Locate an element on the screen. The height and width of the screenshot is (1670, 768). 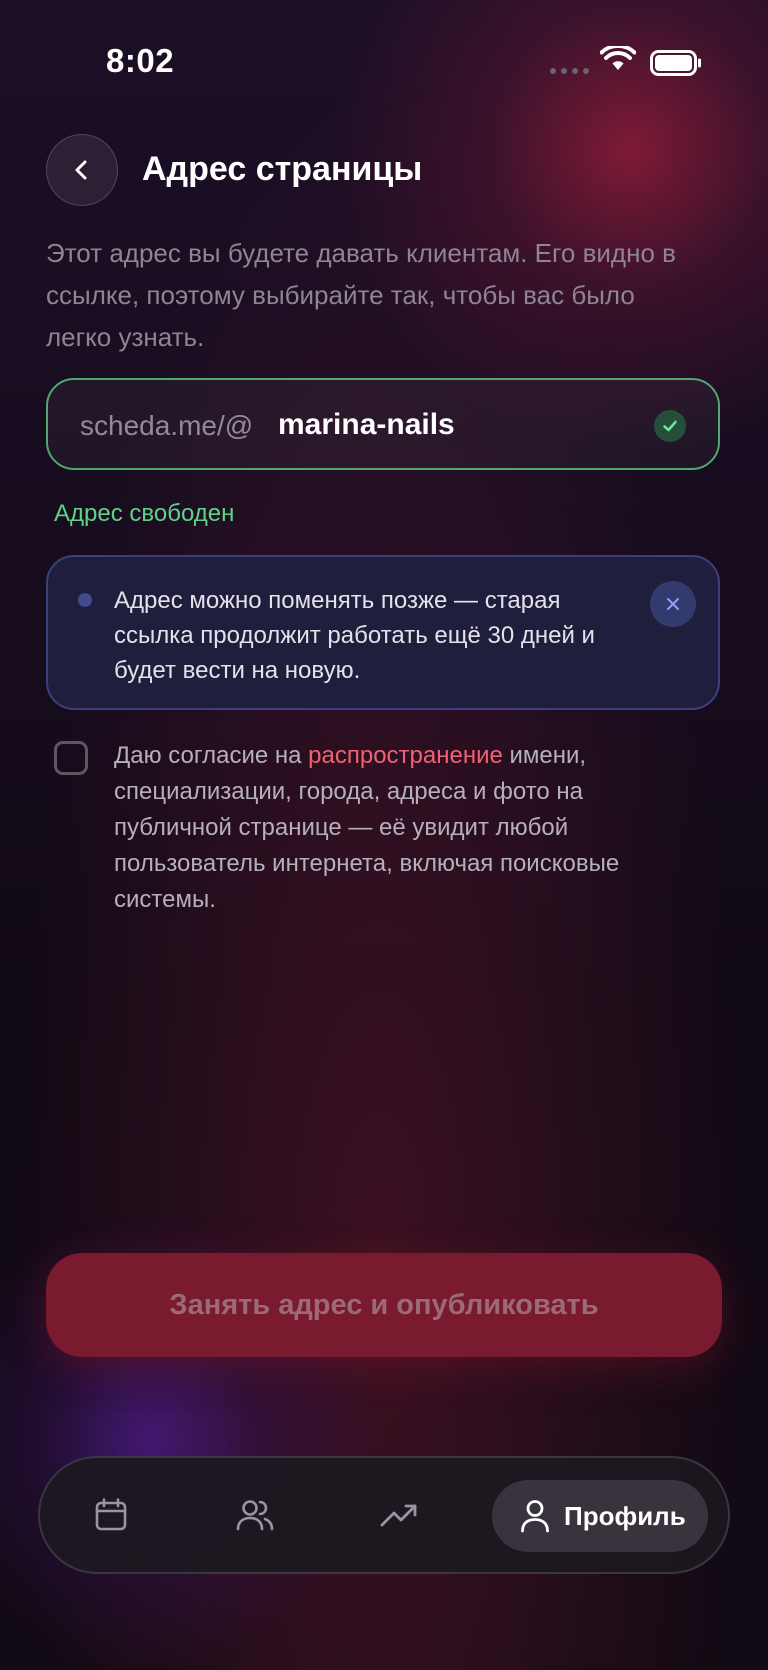
publish-button: Занять адрес и опубликовать is located at coordinates (384, 1305).